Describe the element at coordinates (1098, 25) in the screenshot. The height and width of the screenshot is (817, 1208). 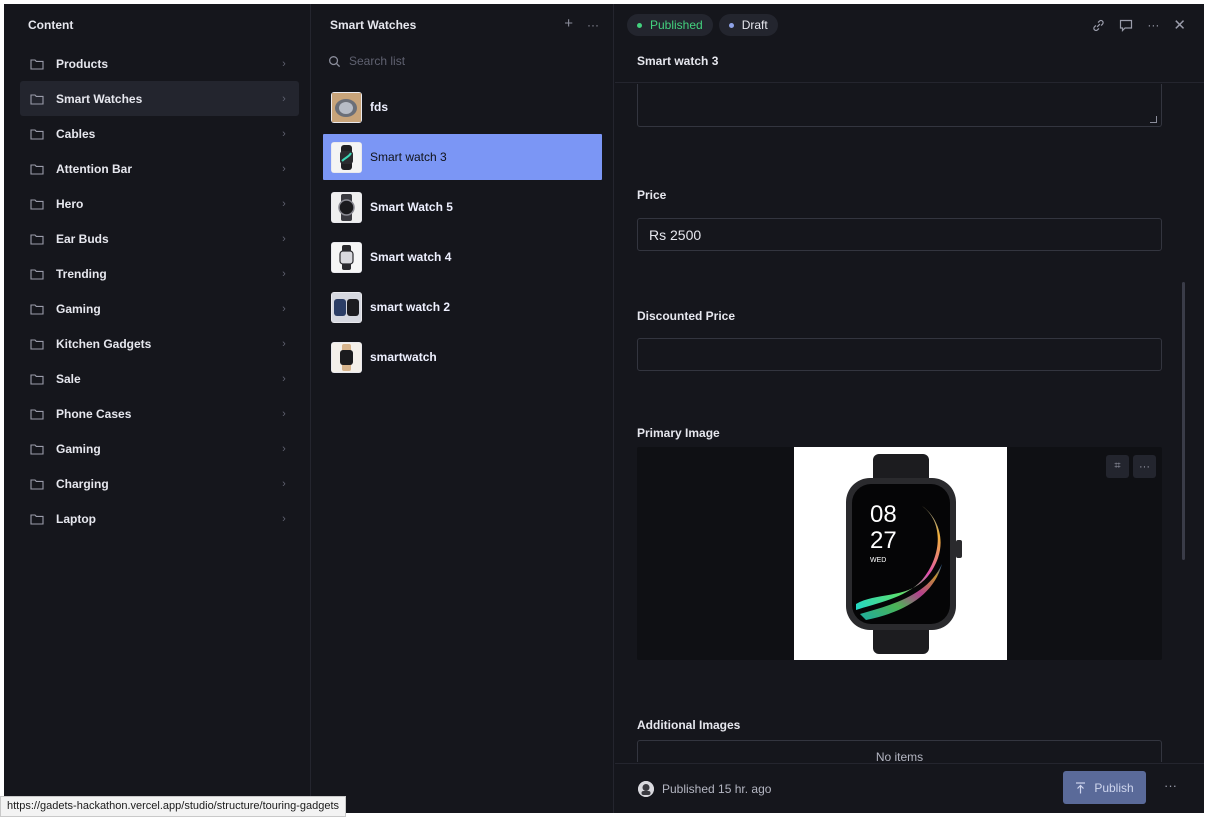
I see `link-icon` at that location.